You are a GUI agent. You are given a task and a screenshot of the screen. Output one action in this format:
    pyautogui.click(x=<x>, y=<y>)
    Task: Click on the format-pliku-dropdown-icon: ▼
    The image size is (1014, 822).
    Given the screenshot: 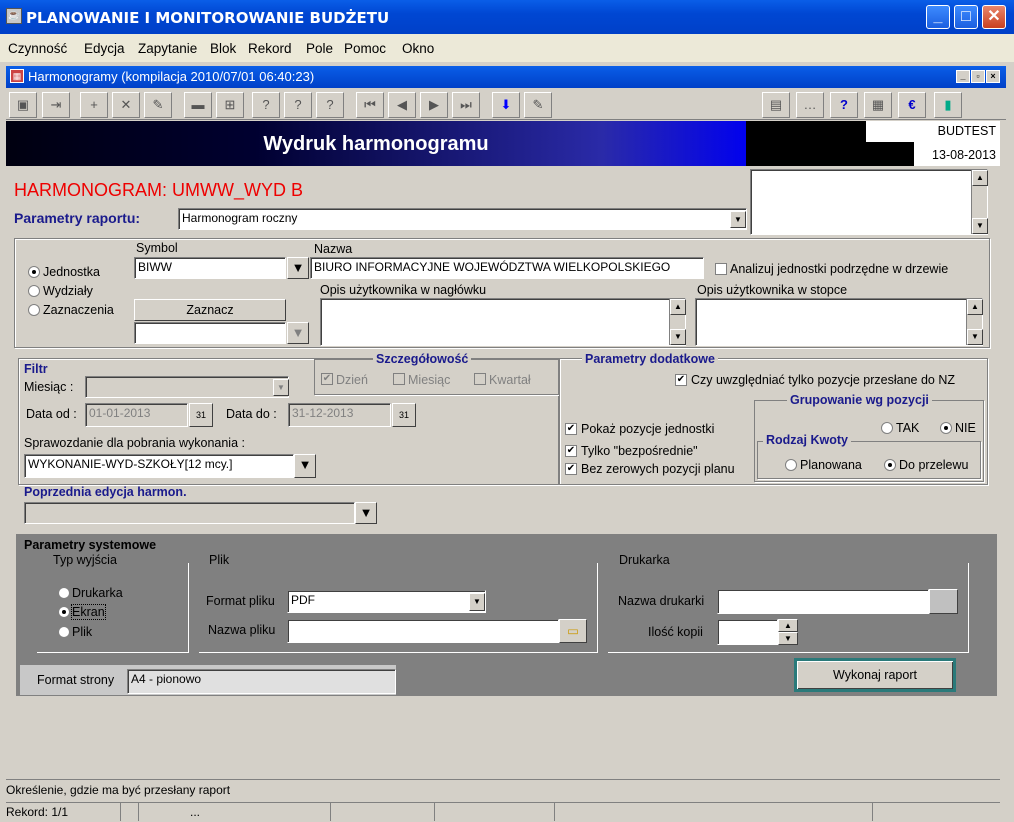 What is the action you would take?
    pyautogui.click(x=477, y=602)
    